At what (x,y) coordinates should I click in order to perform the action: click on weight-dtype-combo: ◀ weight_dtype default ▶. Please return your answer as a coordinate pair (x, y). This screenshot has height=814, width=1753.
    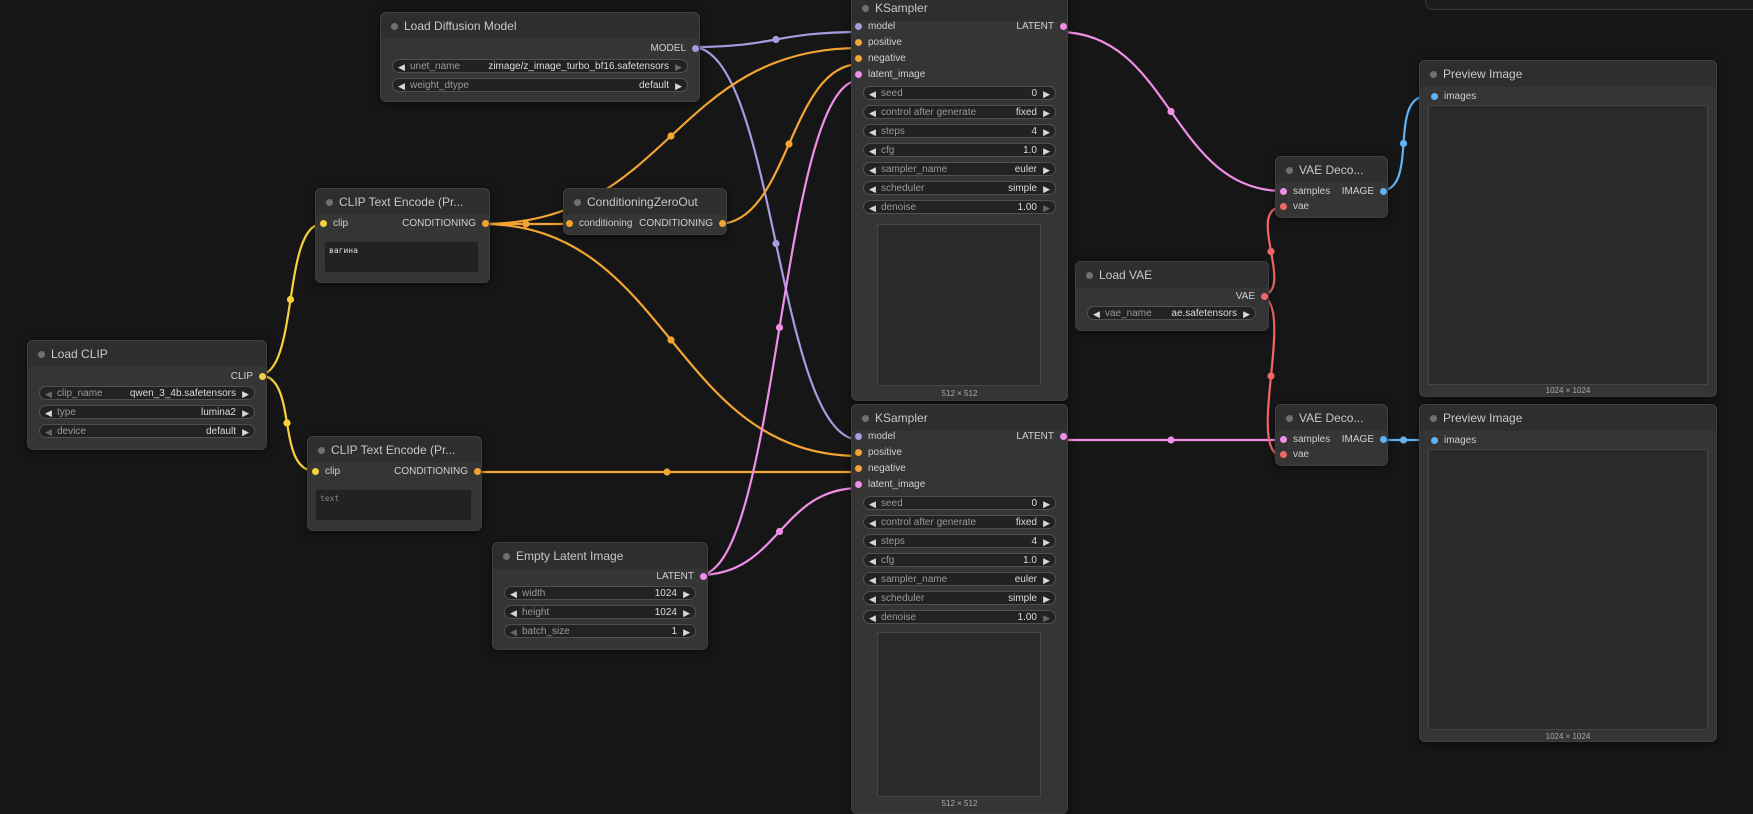
    Looking at the image, I should click on (540, 85).